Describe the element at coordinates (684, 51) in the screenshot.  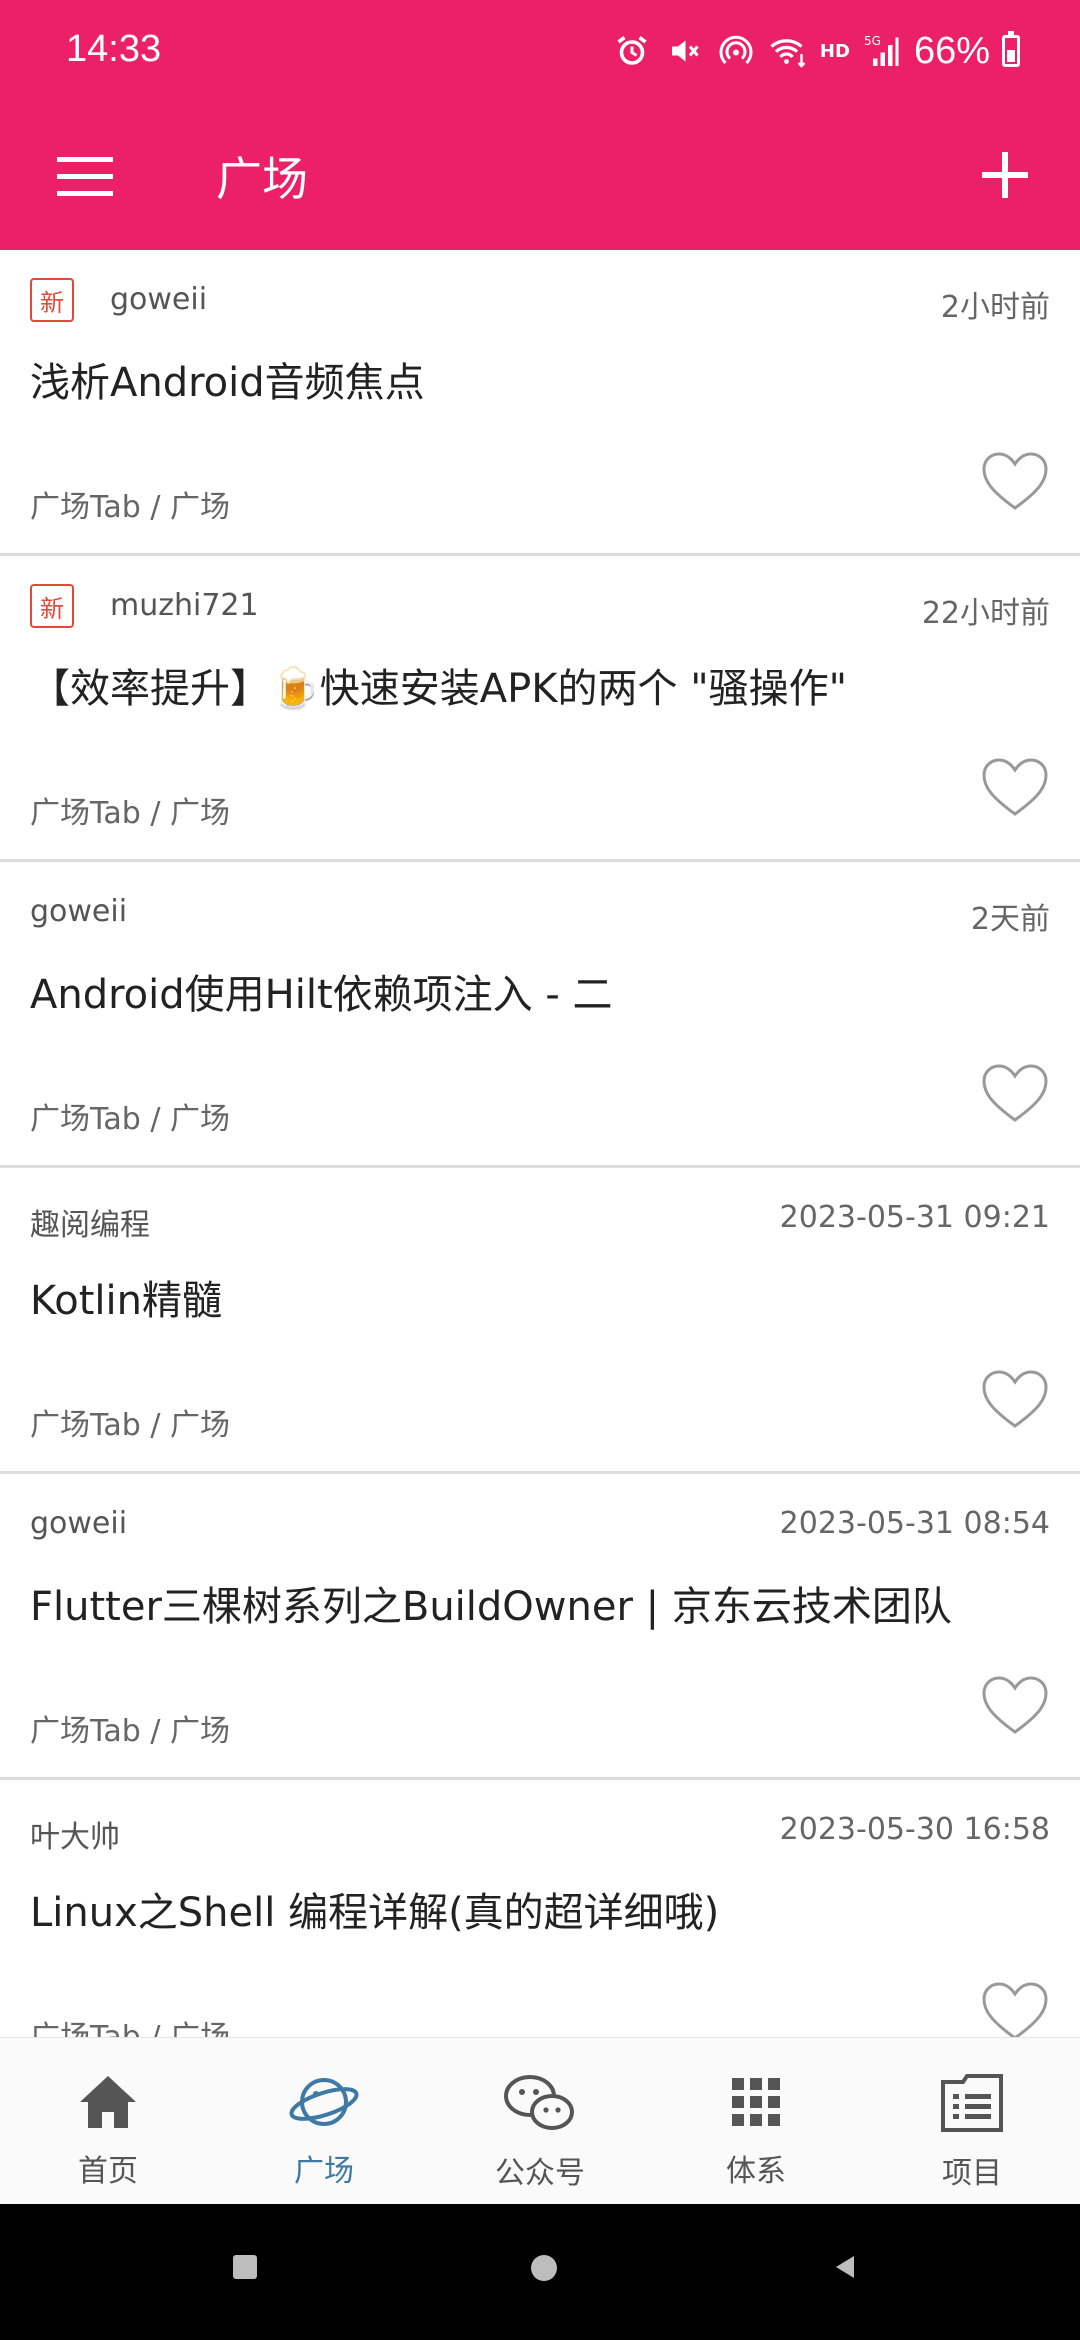
I see `mute-icon` at that location.